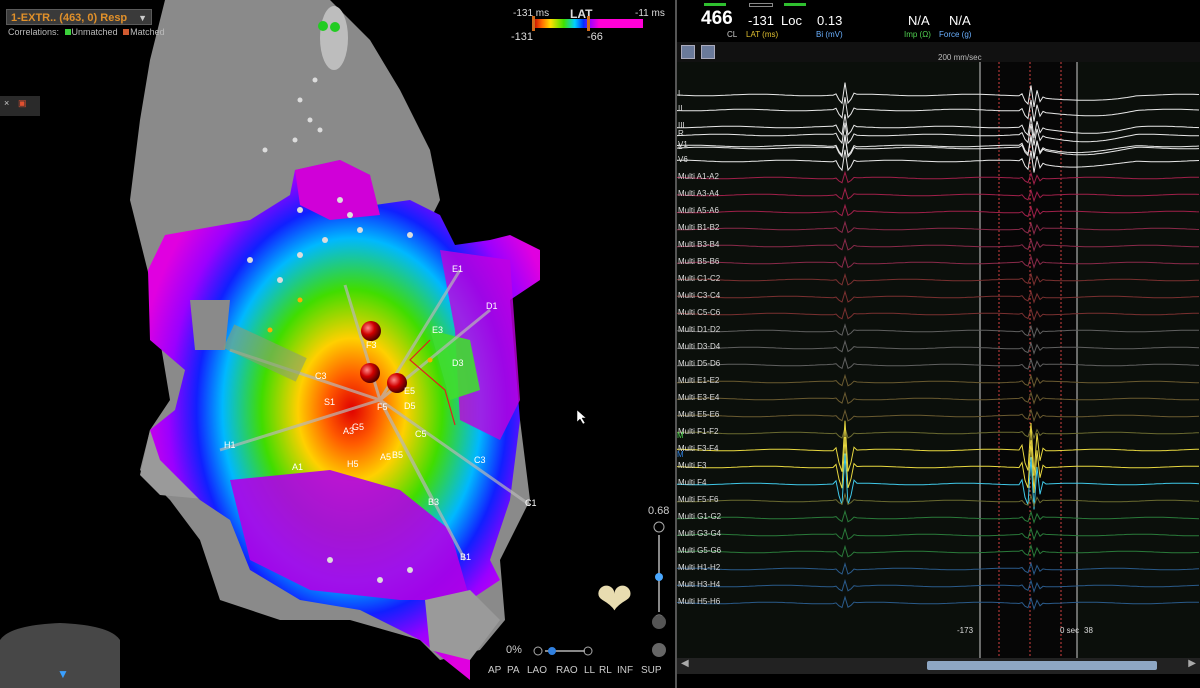 The height and width of the screenshot is (688, 1200). I want to click on lead-label: Multi B5-B6, so click(698, 261).